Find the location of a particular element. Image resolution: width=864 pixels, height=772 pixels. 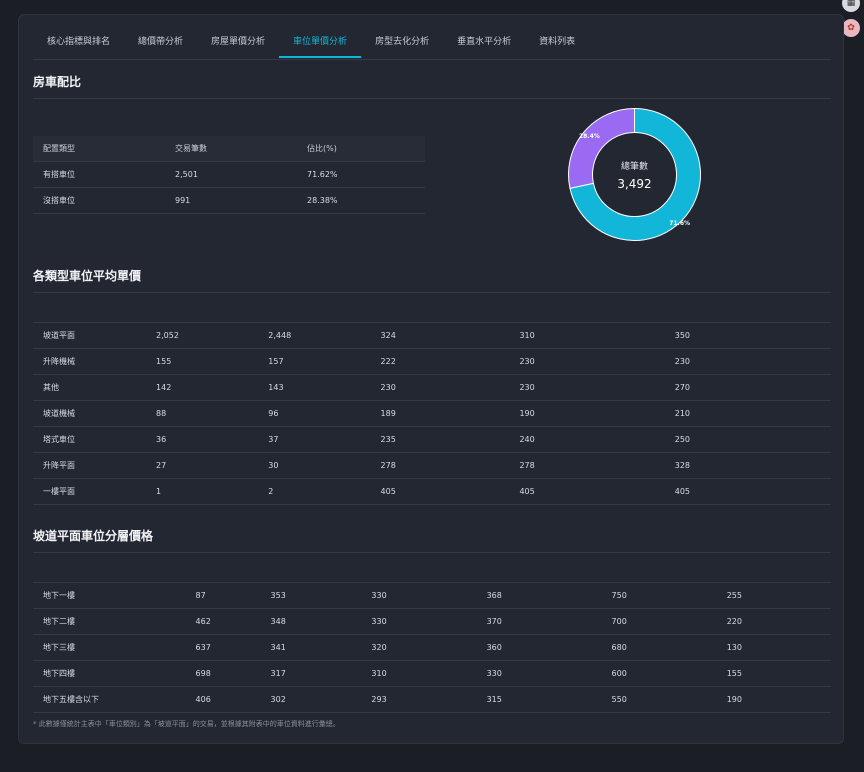

cell: 550 is located at coordinates (619, 699).